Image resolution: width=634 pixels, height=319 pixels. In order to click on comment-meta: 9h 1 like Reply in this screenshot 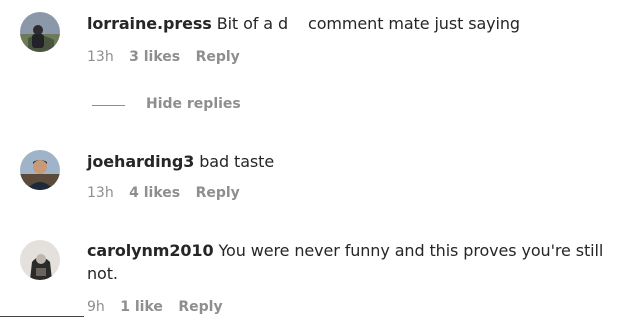, I will do `click(160, 307)`.